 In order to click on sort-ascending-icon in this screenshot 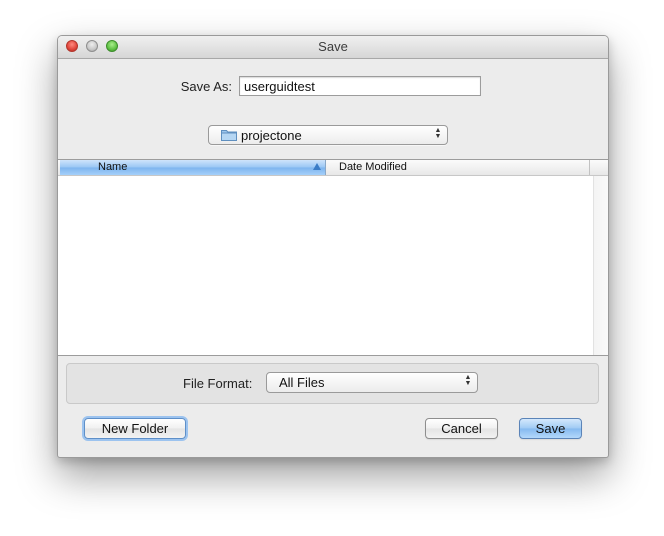, I will do `click(317, 166)`.